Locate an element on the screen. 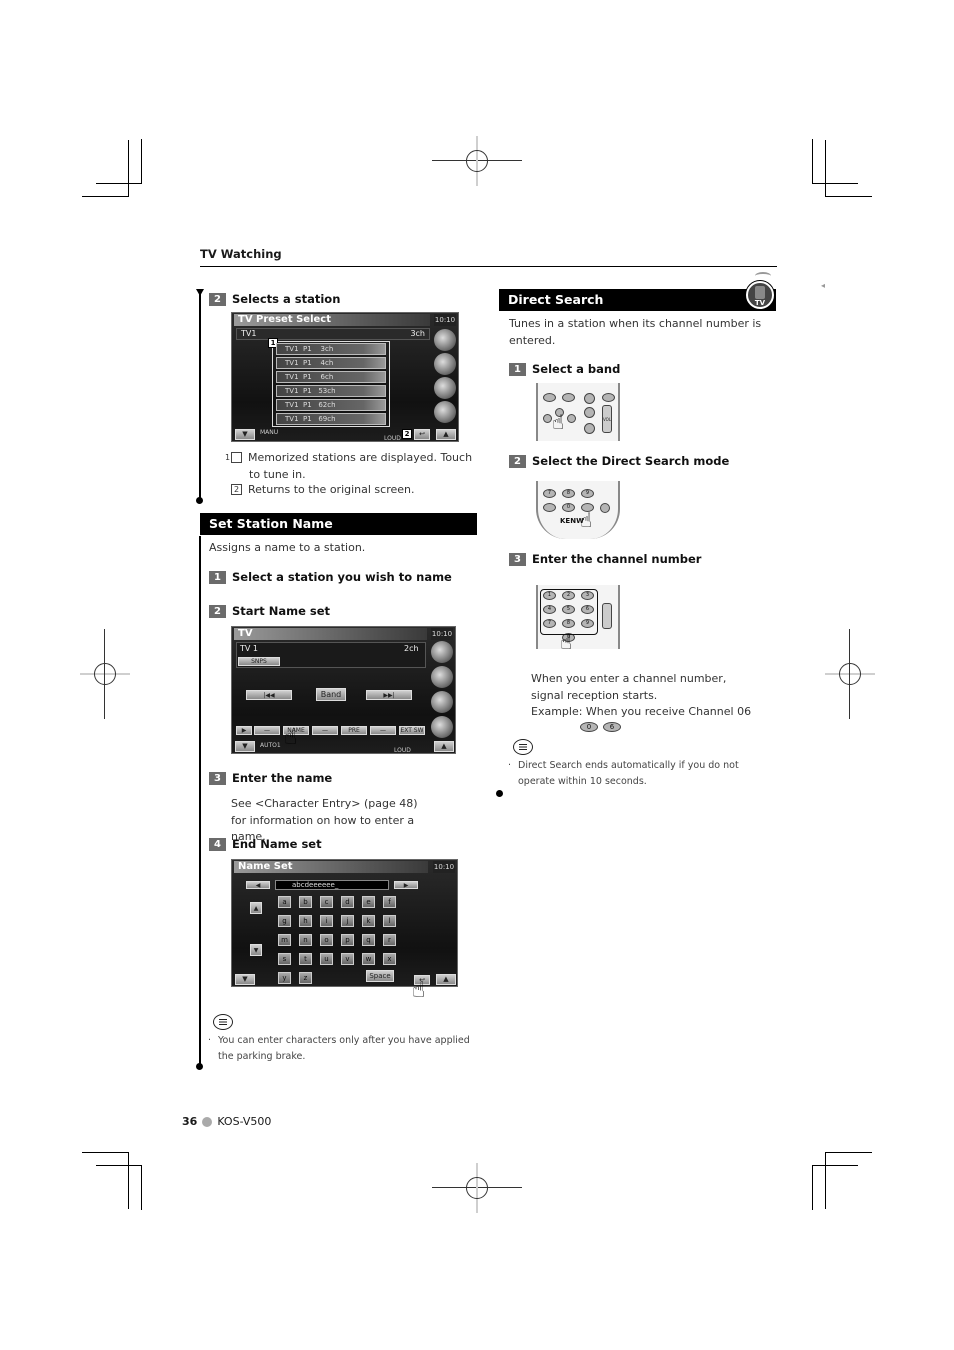 This screenshot has width=954, height=1350. step-number: 3 is located at coordinates (217, 778).